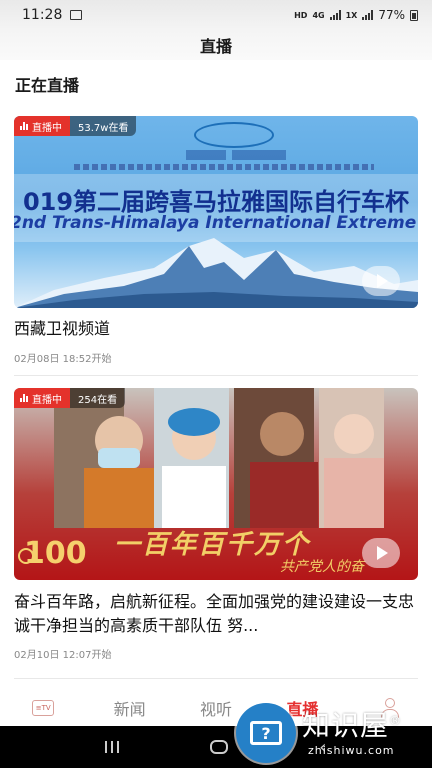  What do you see at coordinates (98, 400) in the screenshot?
I see `viewer-count: 254在看` at bounding box center [98, 400].